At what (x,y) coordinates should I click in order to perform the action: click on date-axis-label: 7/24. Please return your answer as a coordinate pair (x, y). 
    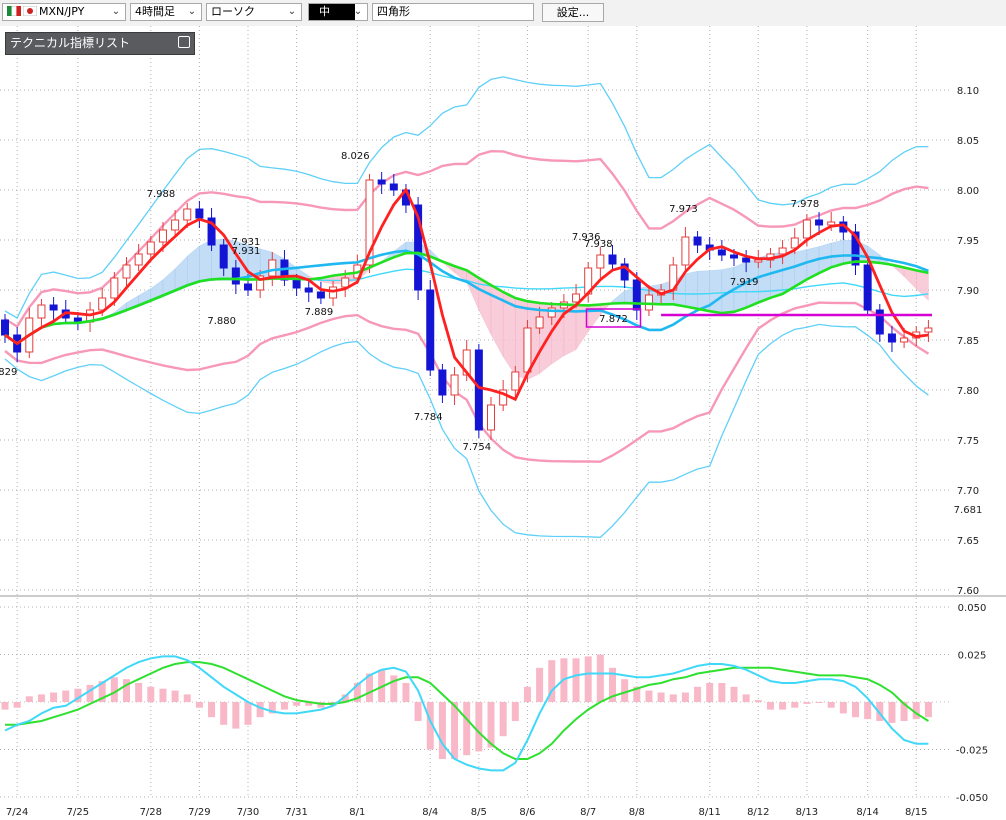
    Looking at the image, I should click on (17, 812).